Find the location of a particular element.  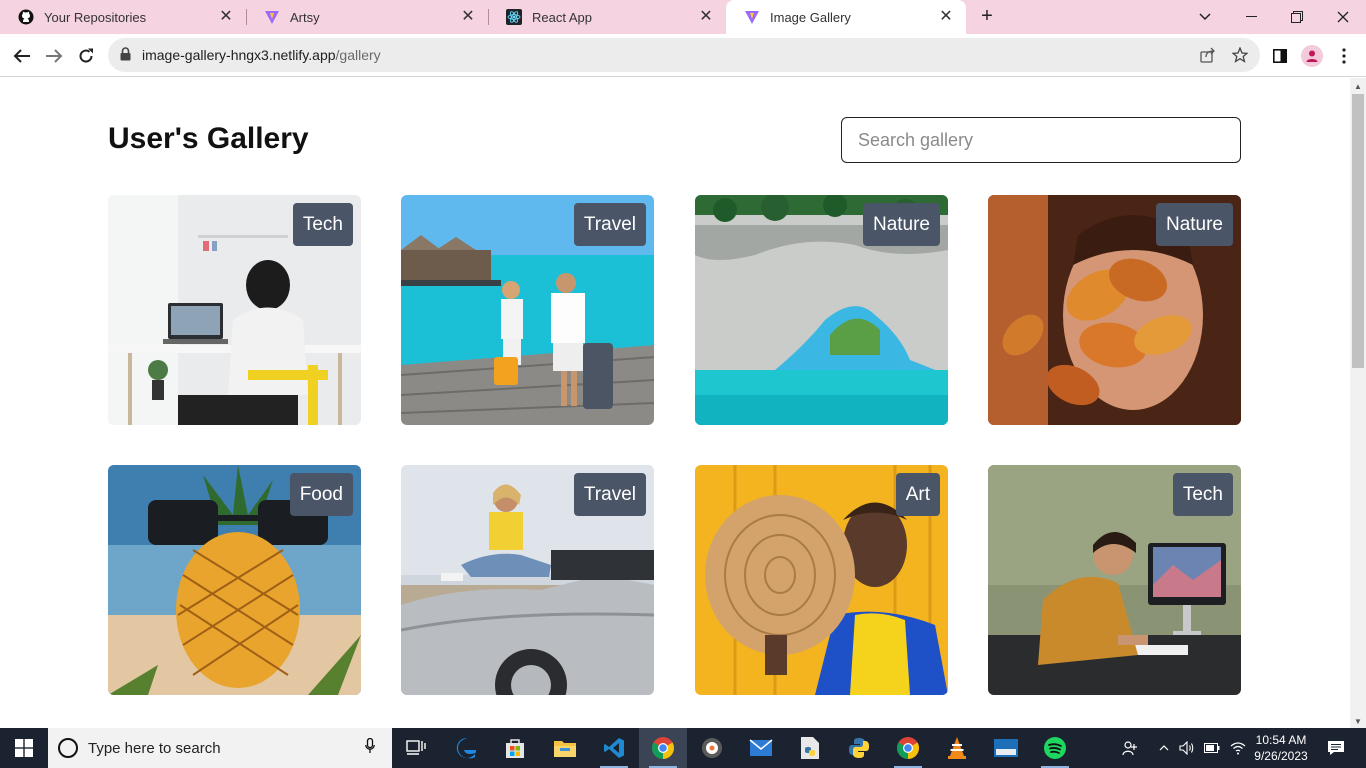

volume-icon is located at coordinates (1187, 748).